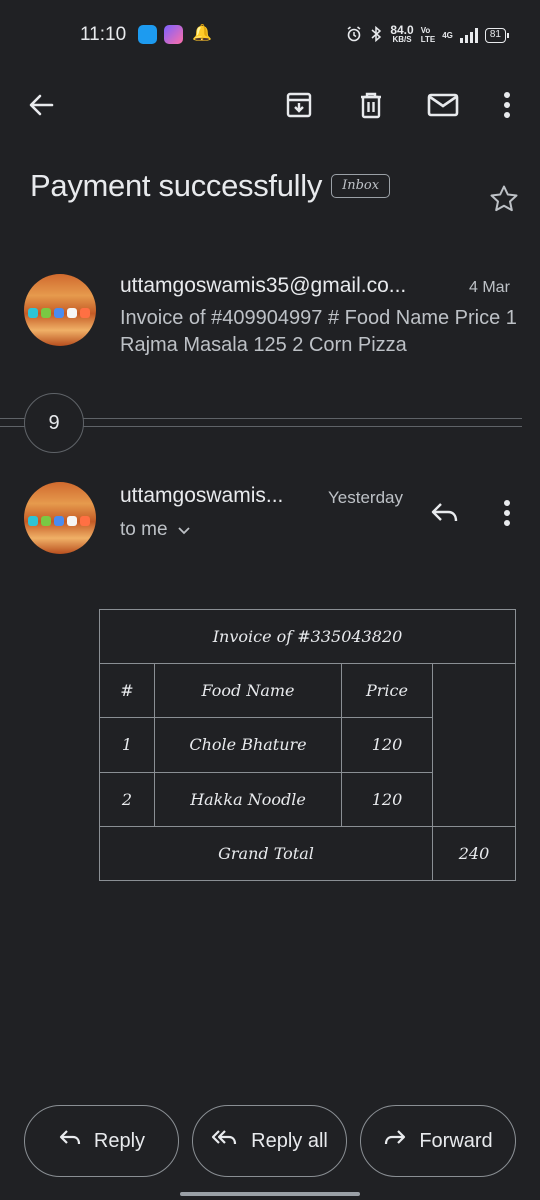 The height and width of the screenshot is (1200, 540). What do you see at coordinates (395, 1141) in the screenshot?
I see `forward-icon` at bounding box center [395, 1141].